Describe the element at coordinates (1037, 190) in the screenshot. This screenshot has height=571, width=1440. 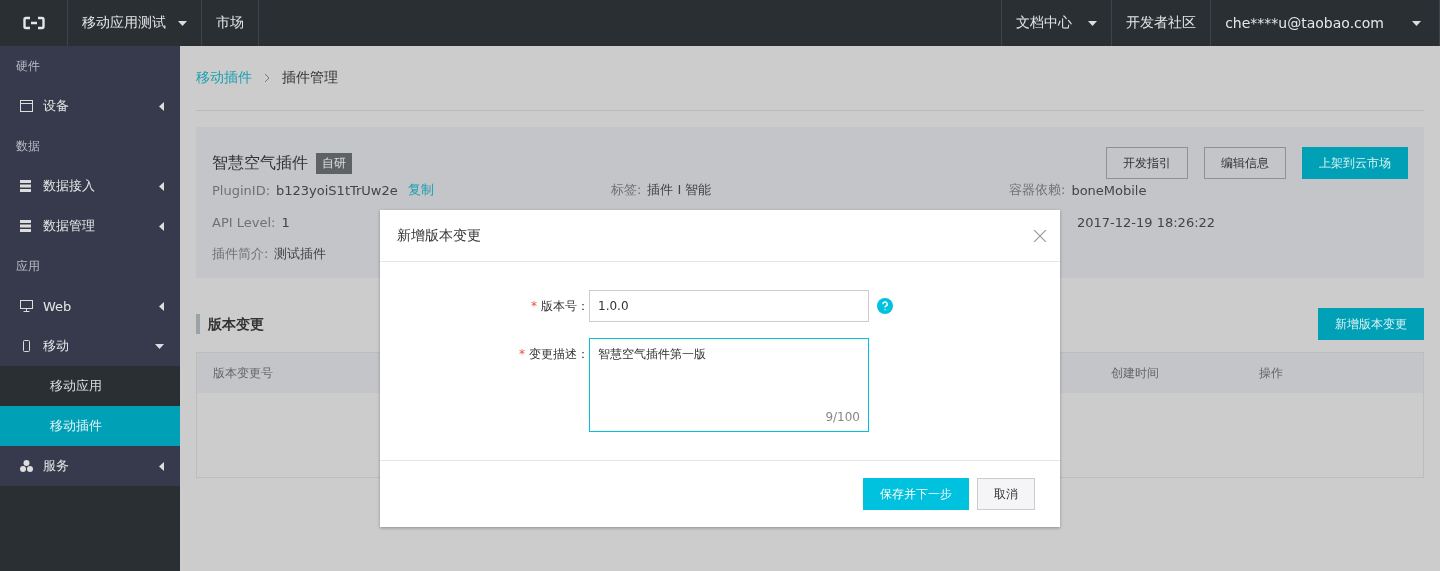
I see `field-label: 容器依赖:` at that location.